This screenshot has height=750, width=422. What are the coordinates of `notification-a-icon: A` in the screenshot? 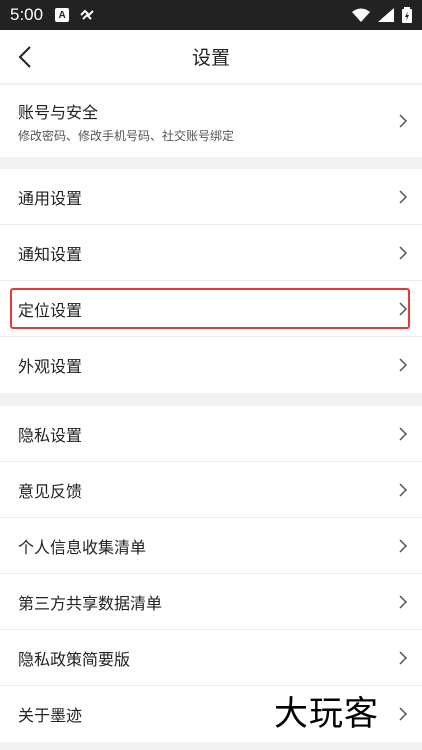 It's located at (62, 15).